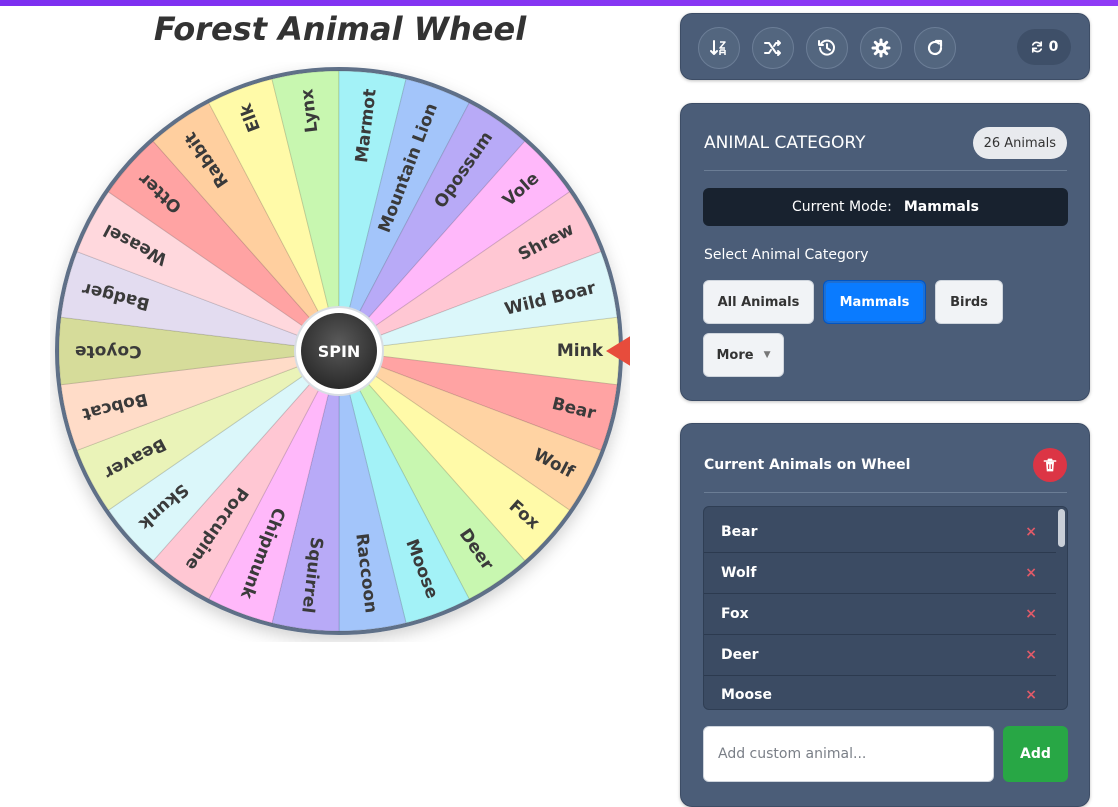  I want to click on settings-button, so click(881, 48).